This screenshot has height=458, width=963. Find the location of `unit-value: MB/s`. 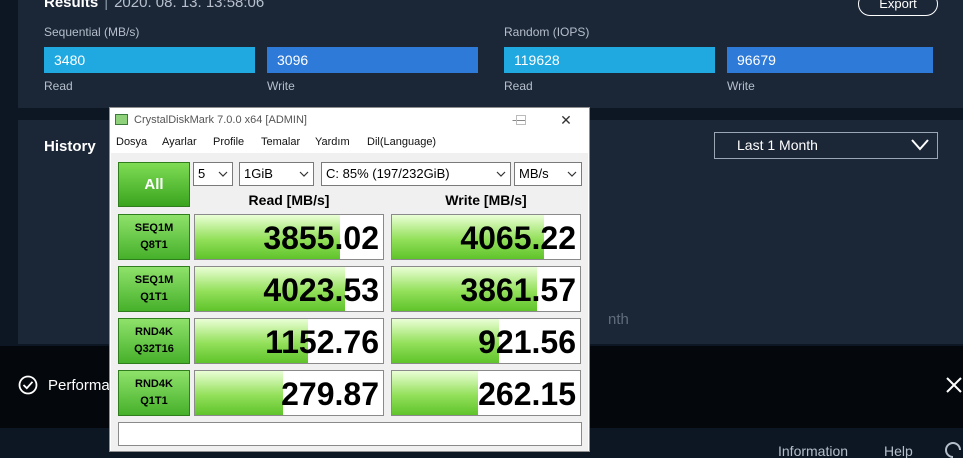

unit-value: MB/s is located at coordinates (534, 173).